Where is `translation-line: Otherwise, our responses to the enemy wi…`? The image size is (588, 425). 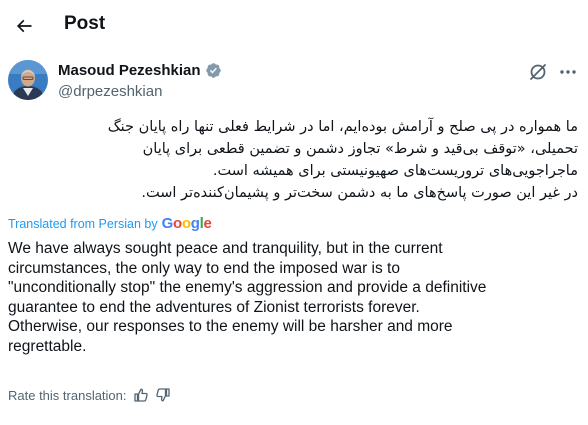
translation-line: Otherwise, our responses to the enemy wi… is located at coordinates (230, 327).